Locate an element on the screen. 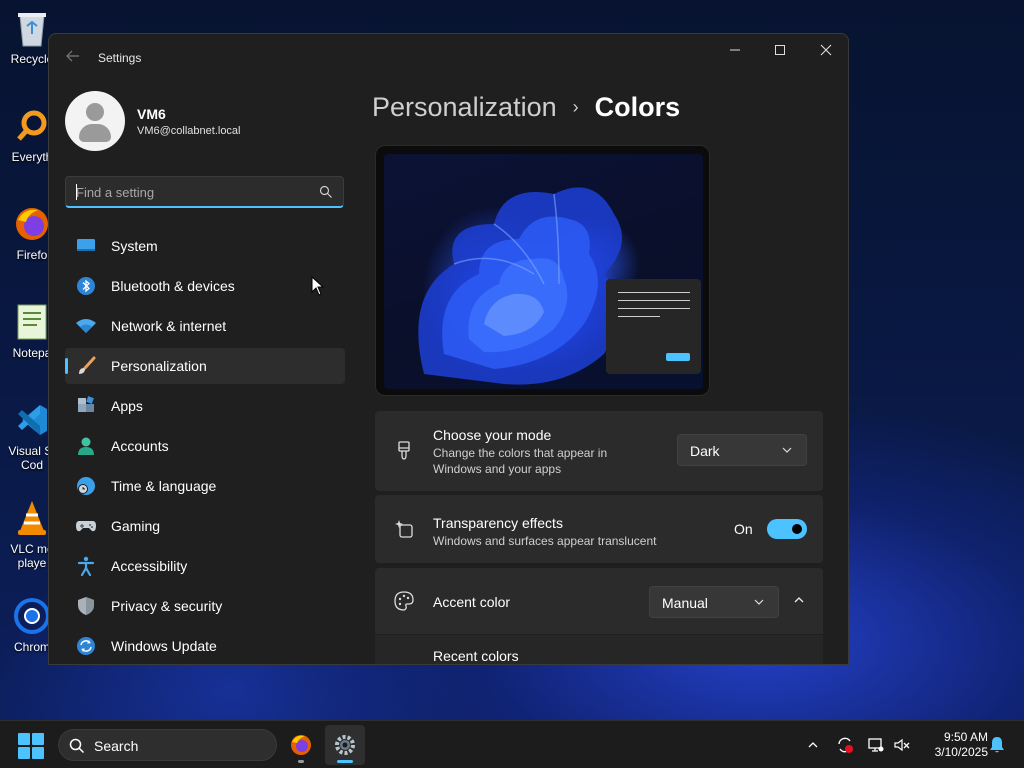 The height and width of the screenshot is (768, 1024). sync-alert-icon is located at coordinates (845, 745).